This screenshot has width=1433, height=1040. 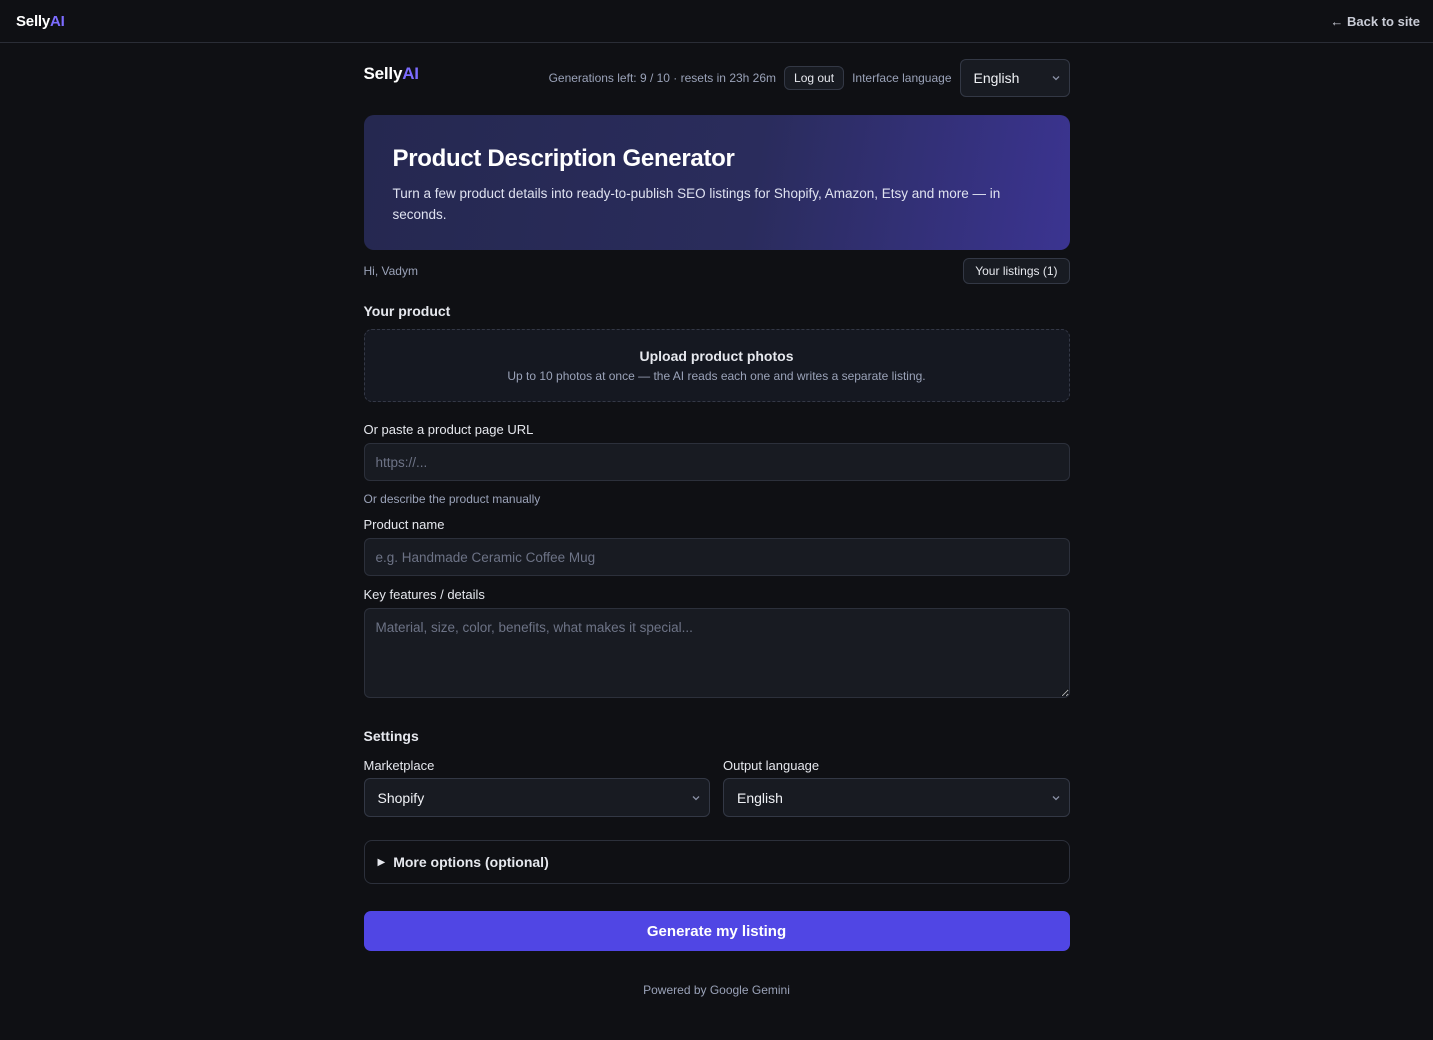 I want to click on user-greeting: Hi, Vadym, so click(x=390, y=270).